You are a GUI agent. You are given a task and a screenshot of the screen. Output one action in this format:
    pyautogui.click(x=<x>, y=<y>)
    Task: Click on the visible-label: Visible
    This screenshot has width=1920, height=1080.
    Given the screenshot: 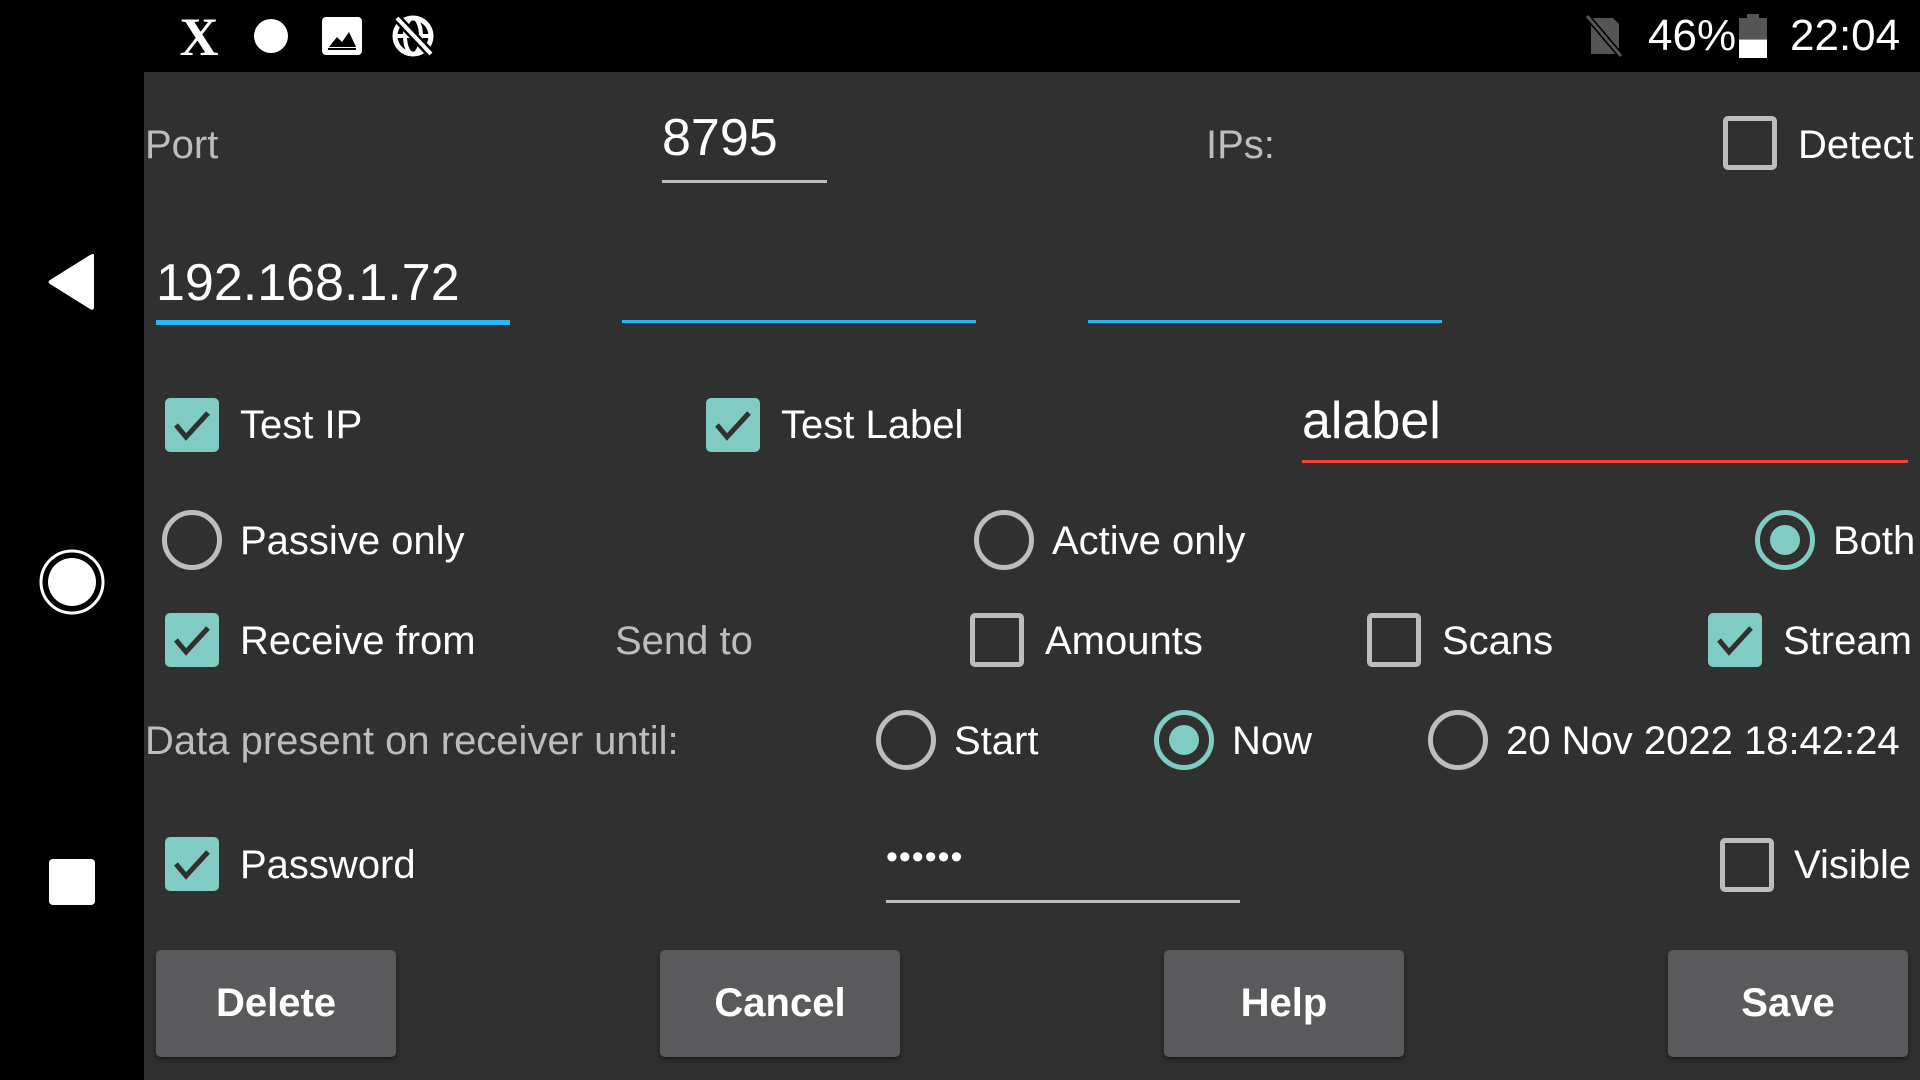 What is the action you would take?
    pyautogui.click(x=1853, y=865)
    